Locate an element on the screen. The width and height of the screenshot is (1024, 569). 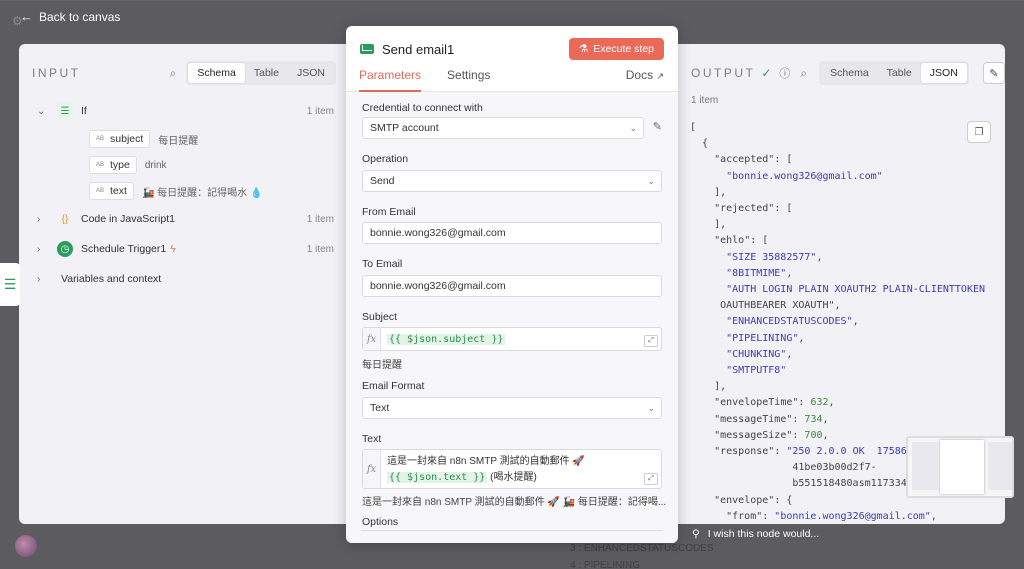
text-expression: {{ $json.text }} is located at coordinates (437, 477).